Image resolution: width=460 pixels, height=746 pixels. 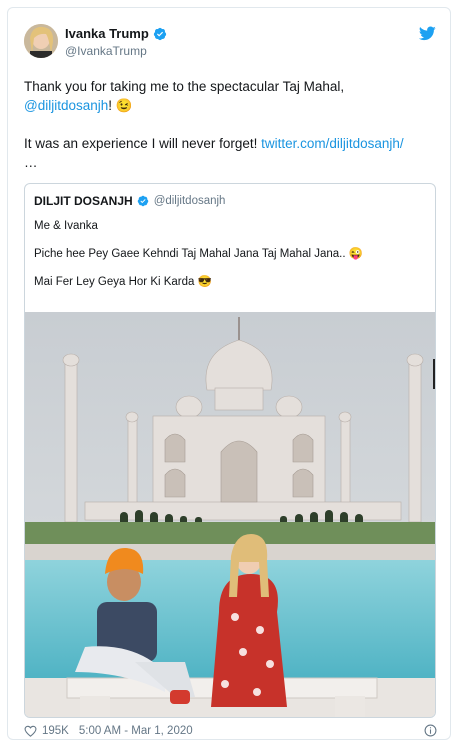 I want to click on mention-link: @diljitdosanjh, so click(x=66, y=105).